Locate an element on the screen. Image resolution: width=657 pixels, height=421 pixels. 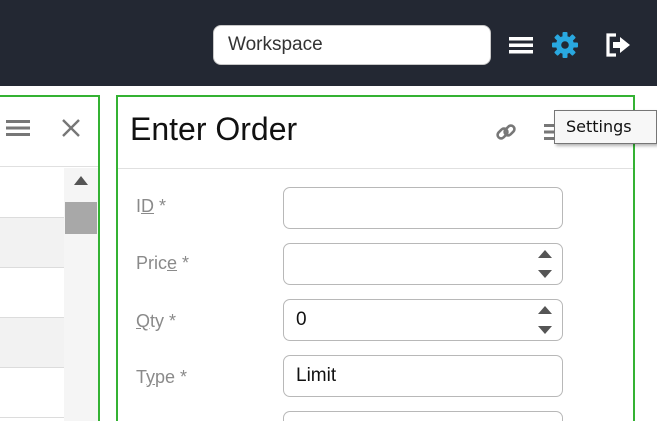
logout-icon is located at coordinates (618, 45).